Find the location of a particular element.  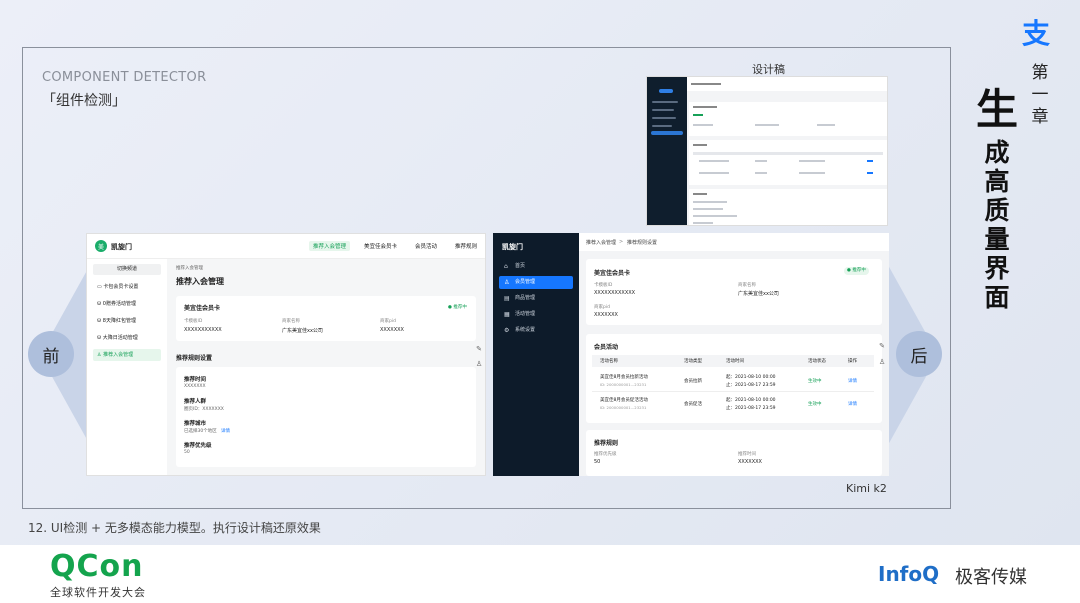

breadcrumb: 推荐入会管理 > 推荐规则设置 is located at coordinates (734, 242).